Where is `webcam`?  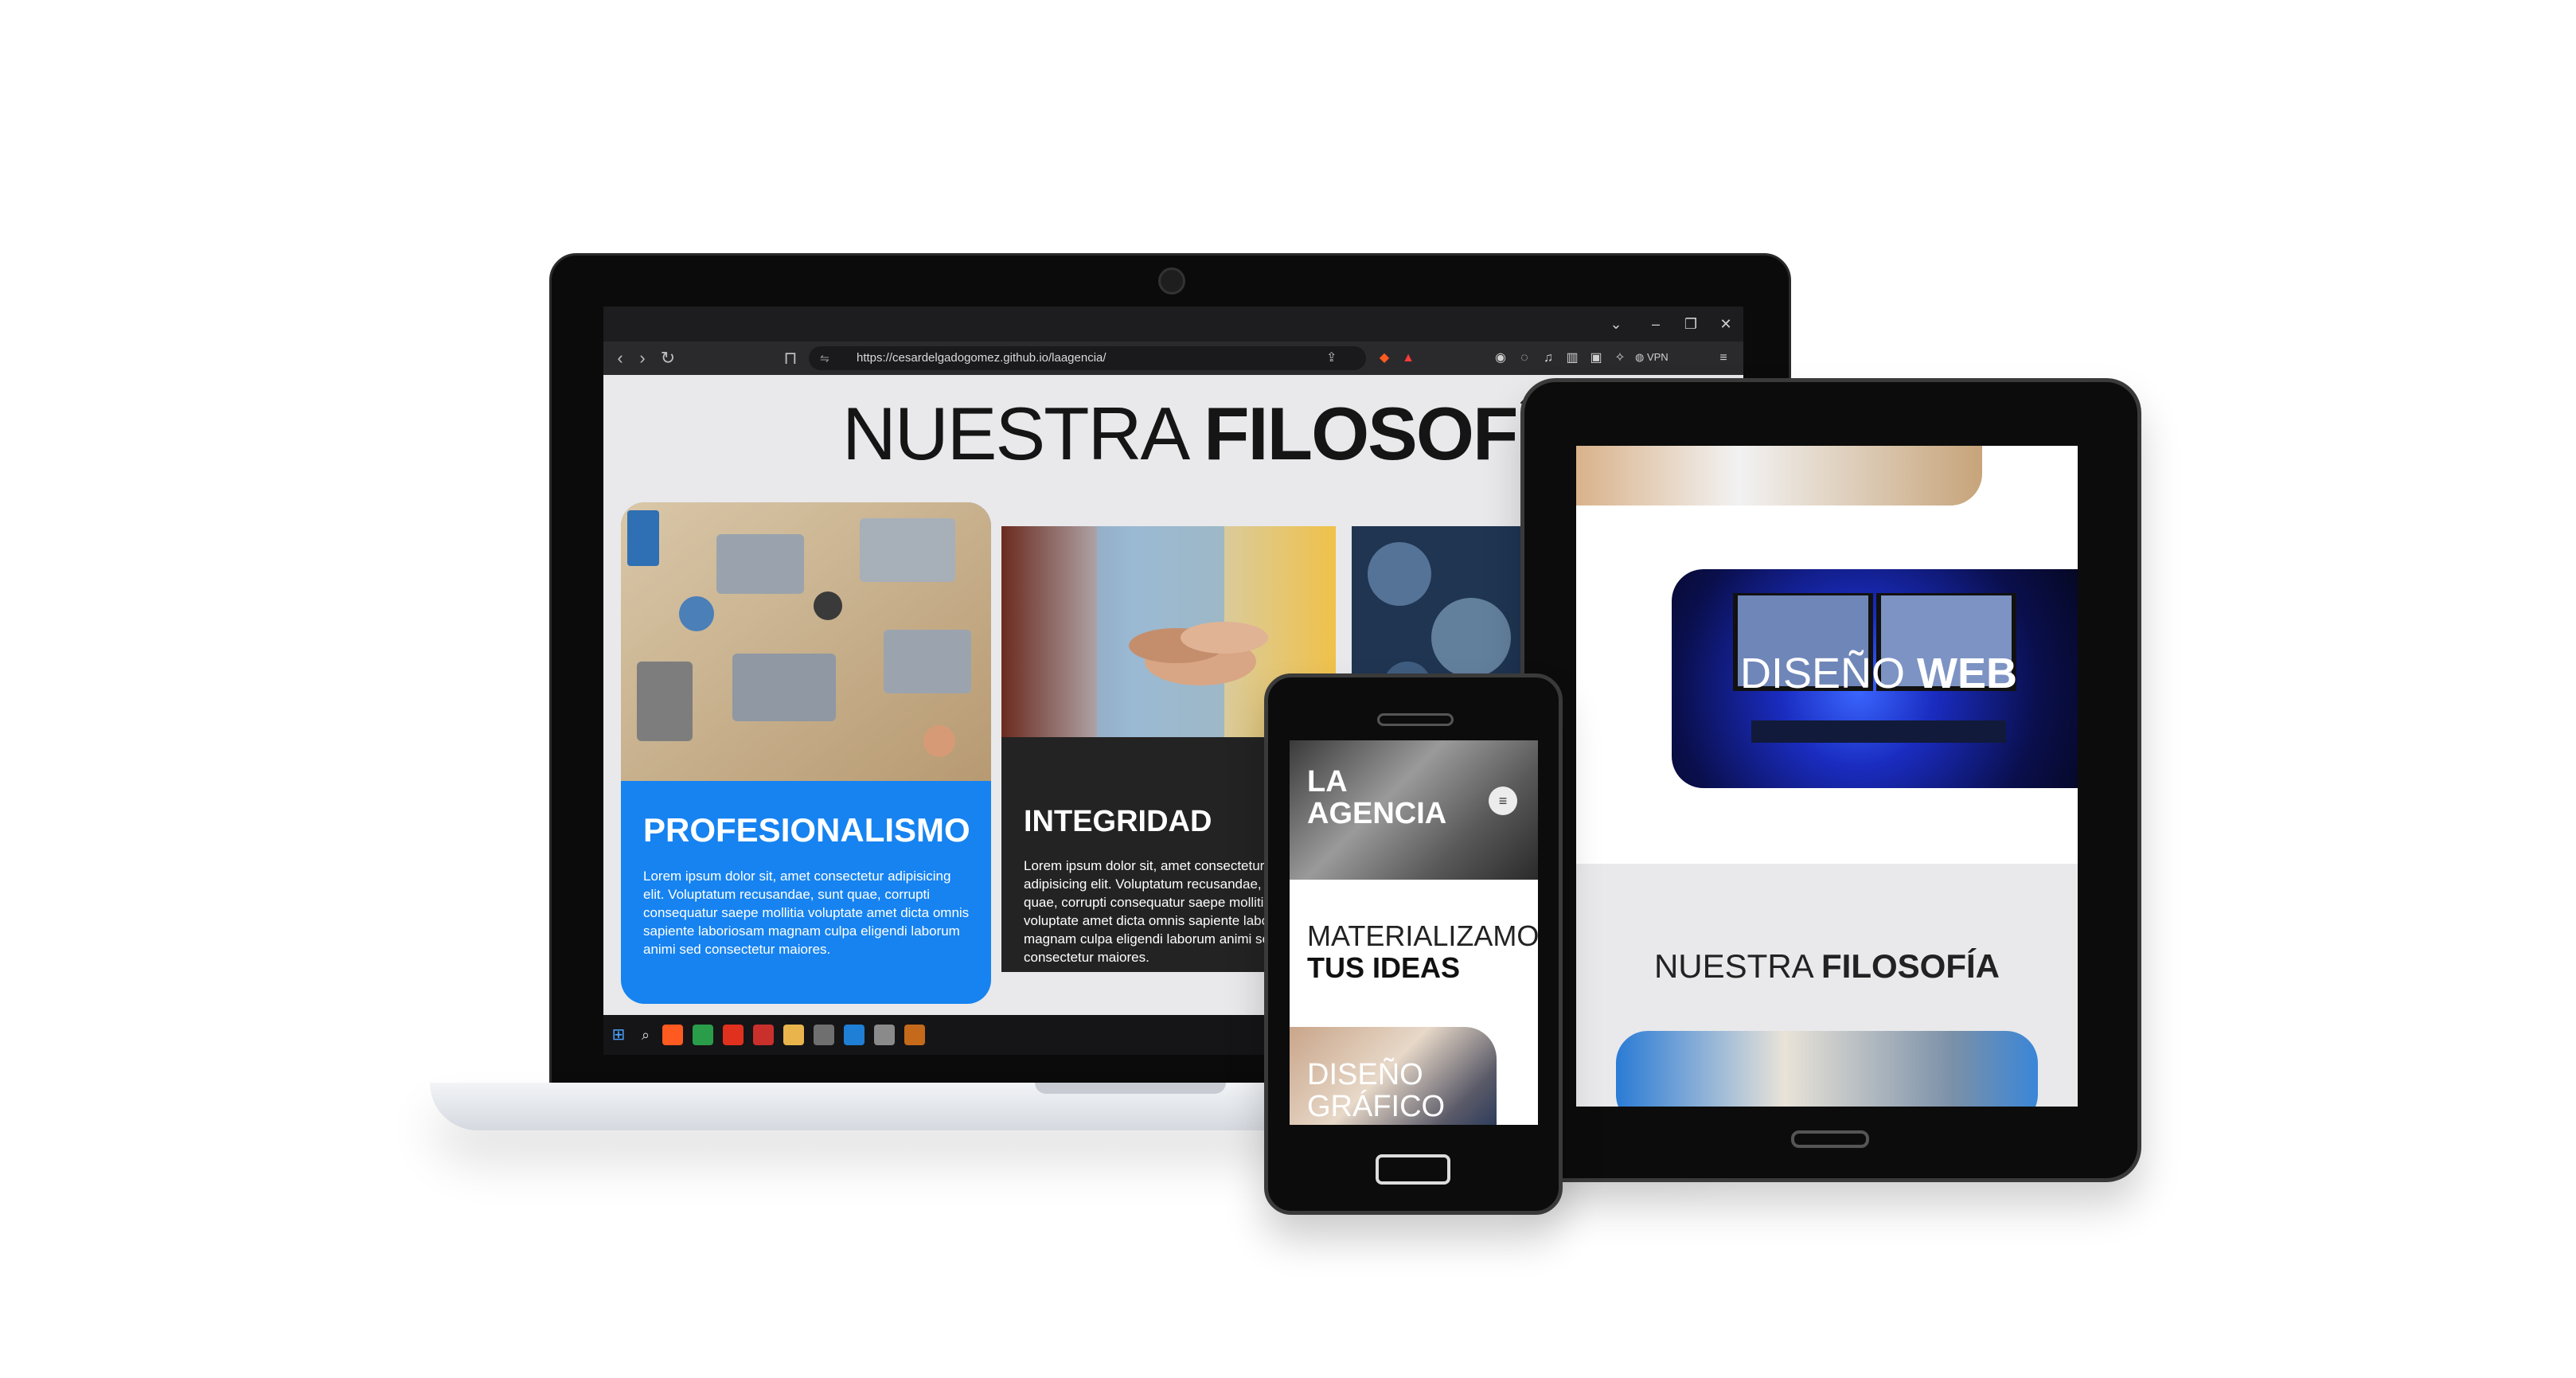
webcam is located at coordinates (1171, 281).